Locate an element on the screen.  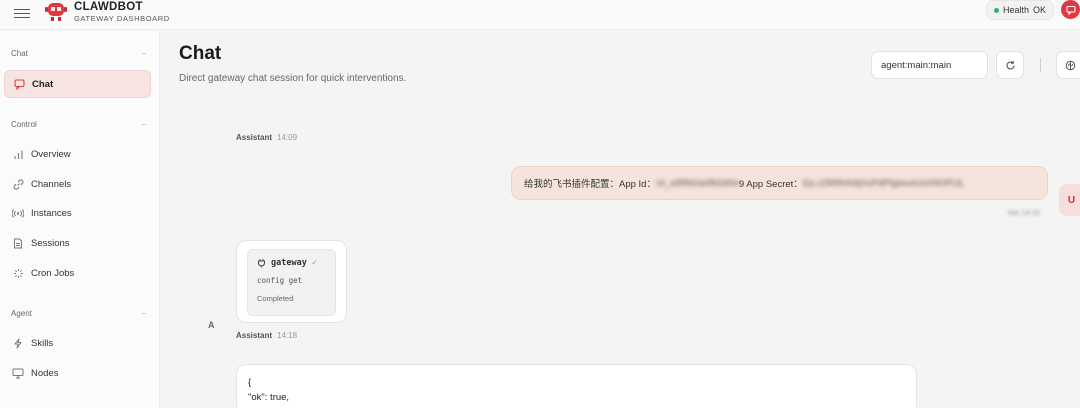
session-select: agent:main:main is located at coordinates (929, 65).